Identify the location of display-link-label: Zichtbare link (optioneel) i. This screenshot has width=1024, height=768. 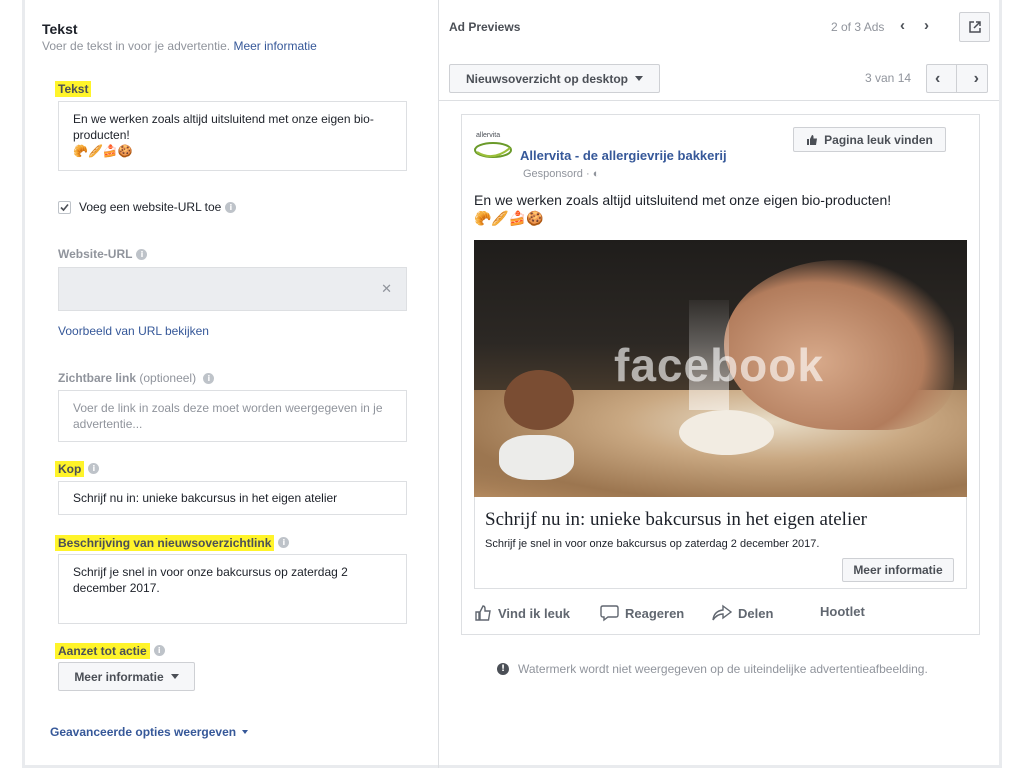
(136, 378).